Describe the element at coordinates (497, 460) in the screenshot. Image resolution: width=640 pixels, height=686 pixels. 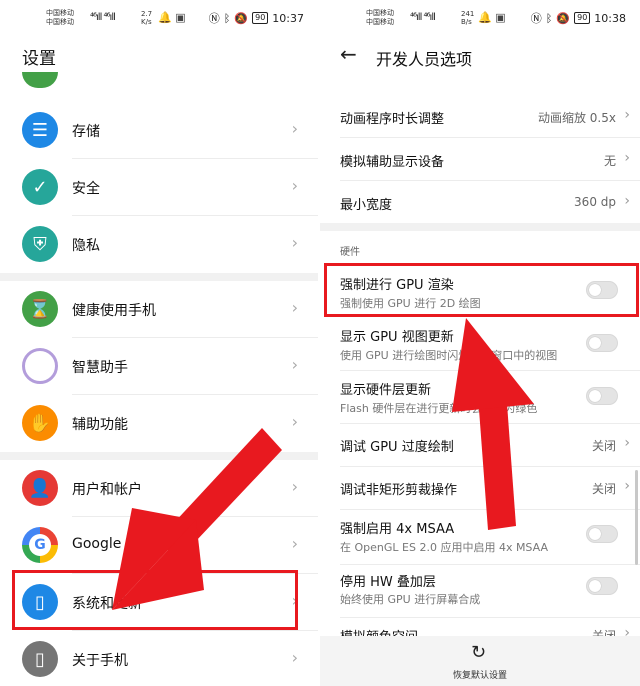
I see `arrow-shaft` at that location.